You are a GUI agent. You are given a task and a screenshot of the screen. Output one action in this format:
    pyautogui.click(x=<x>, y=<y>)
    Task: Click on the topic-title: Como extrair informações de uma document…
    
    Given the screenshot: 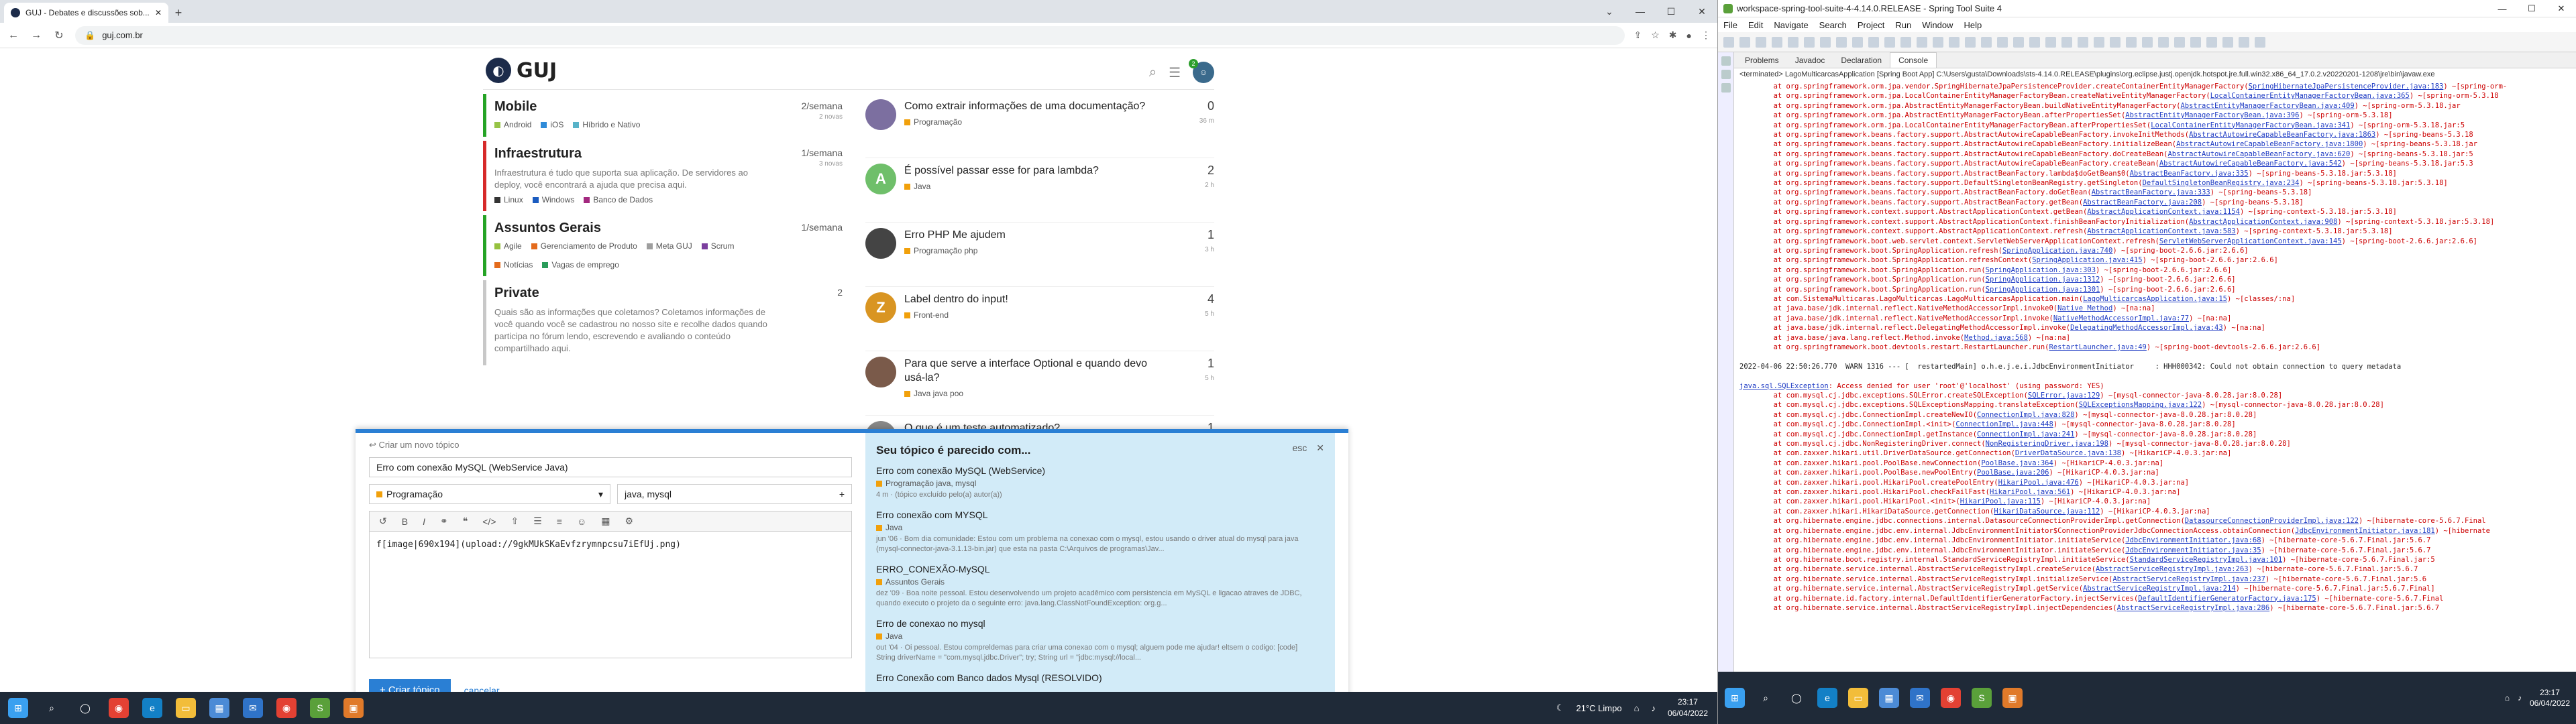 What is the action you would take?
    pyautogui.click(x=1031, y=106)
    